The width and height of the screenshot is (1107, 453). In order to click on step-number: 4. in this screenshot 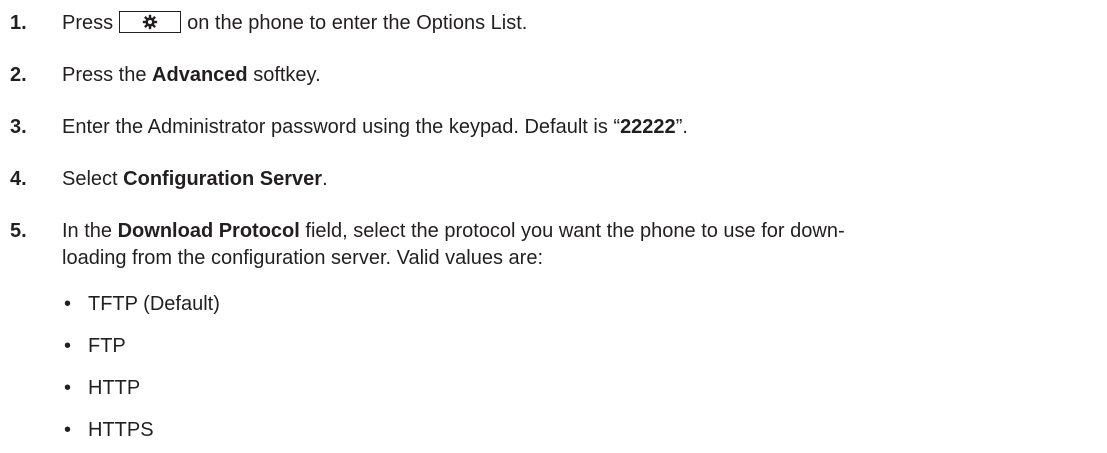, I will do `click(18, 179)`.